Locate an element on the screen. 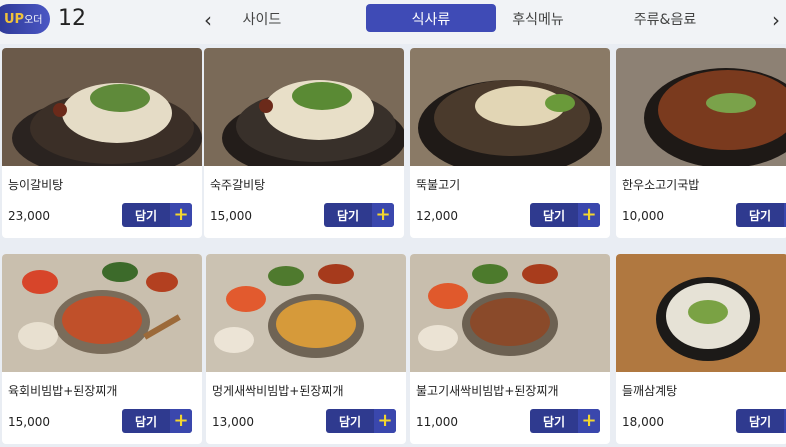 The image size is (786, 447). chevron-right-icon: › is located at coordinates (776, 20).